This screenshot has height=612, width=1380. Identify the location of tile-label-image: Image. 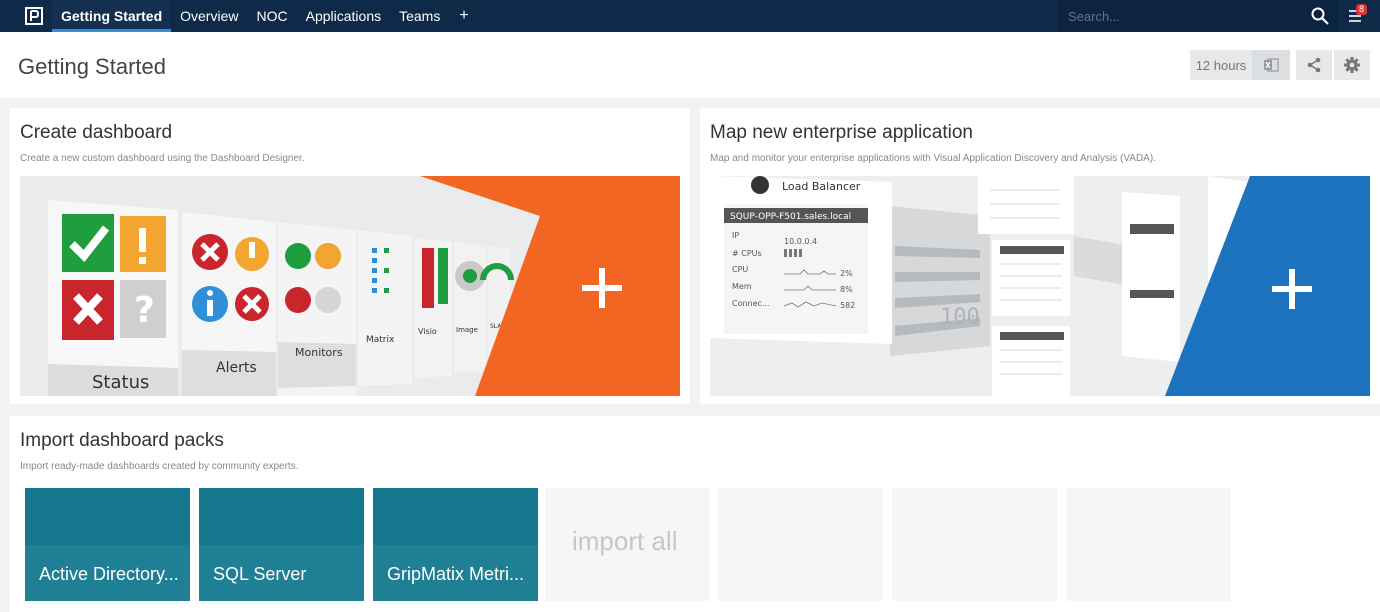
(467, 330).